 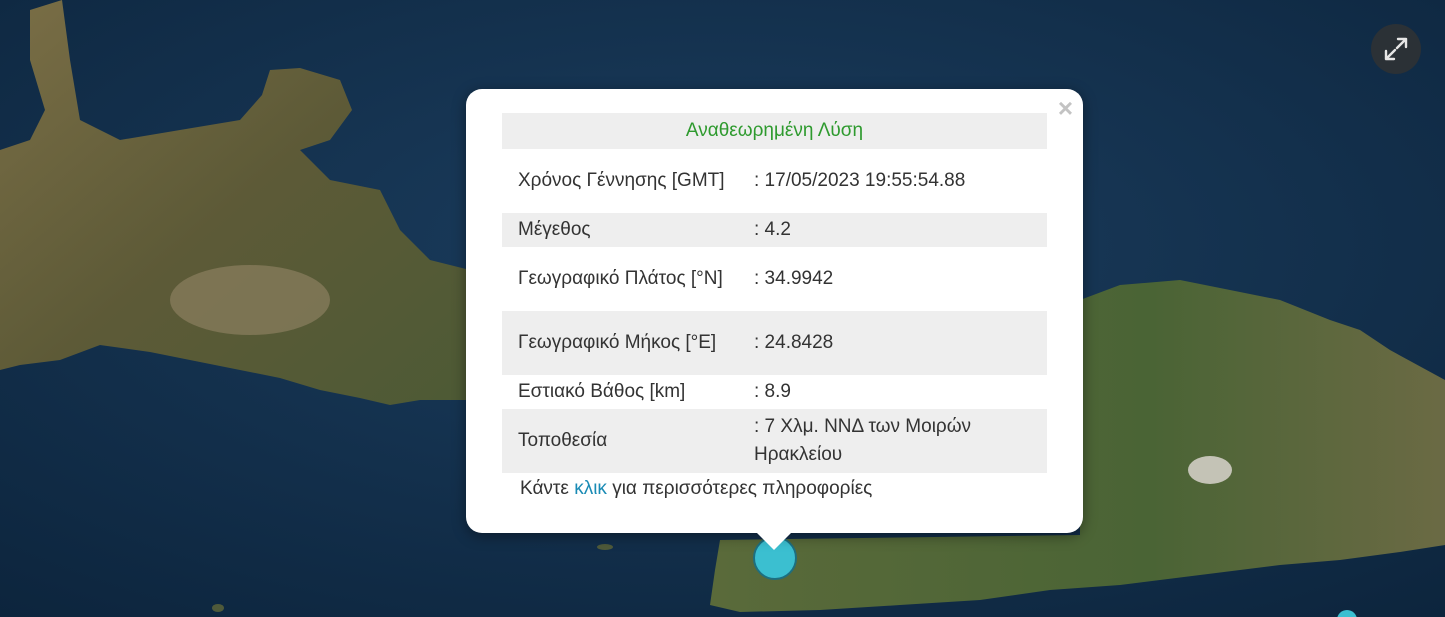 I want to click on latitude-label: Γεωγραφικό Πλάτος [°N], so click(x=620, y=278).